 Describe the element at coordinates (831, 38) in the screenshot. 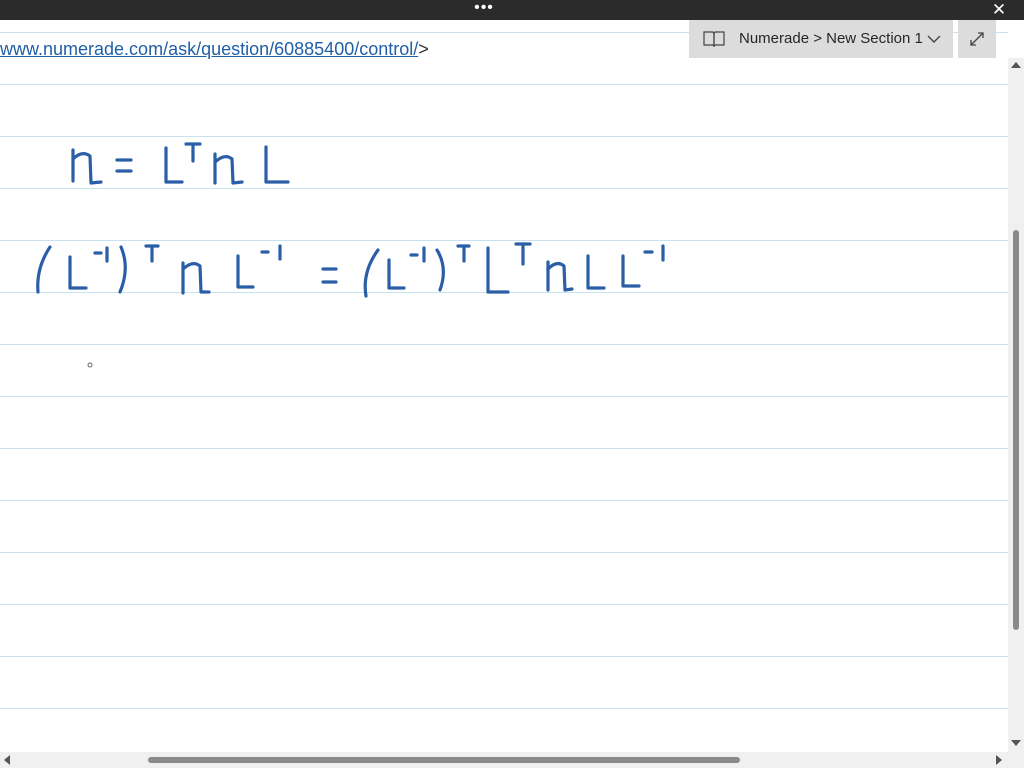

I see `breadcrumb-label: Numerade > New Section 1` at that location.